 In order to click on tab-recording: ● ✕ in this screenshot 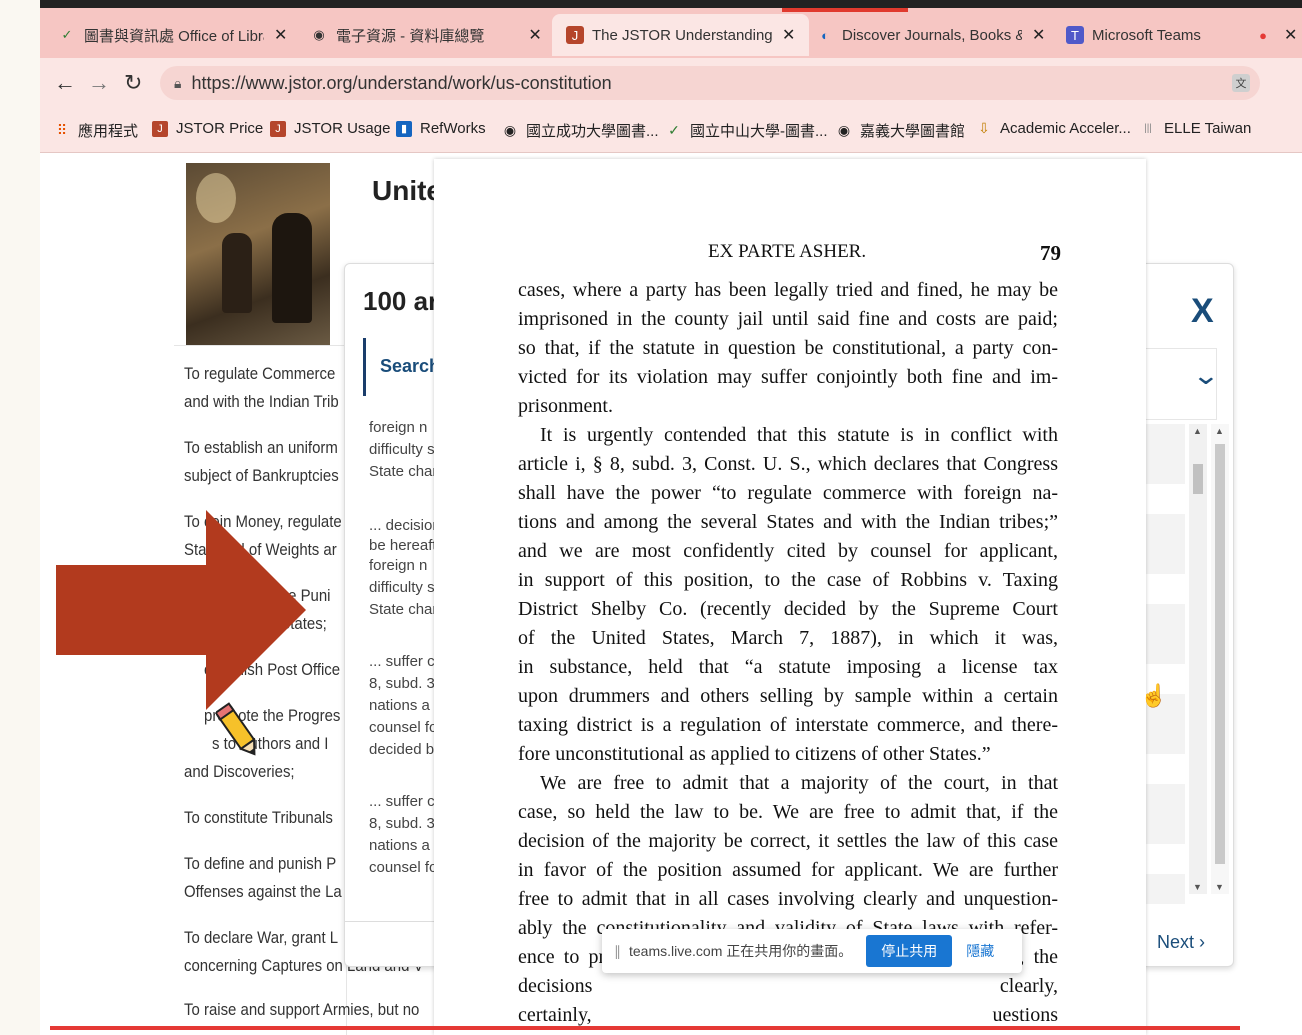, I will do `click(1275, 35)`.